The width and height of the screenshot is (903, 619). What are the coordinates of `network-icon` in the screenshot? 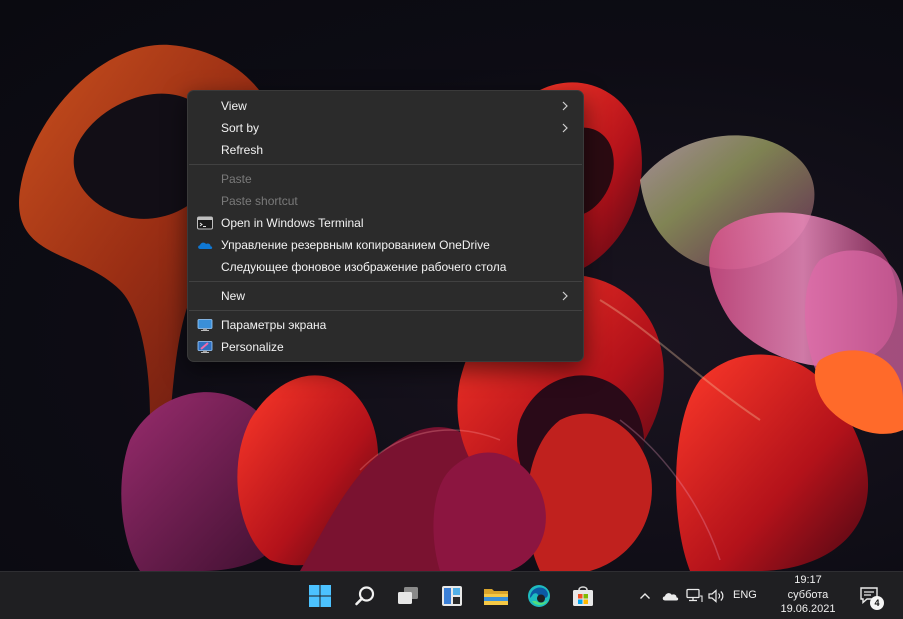 It's located at (694, 595).